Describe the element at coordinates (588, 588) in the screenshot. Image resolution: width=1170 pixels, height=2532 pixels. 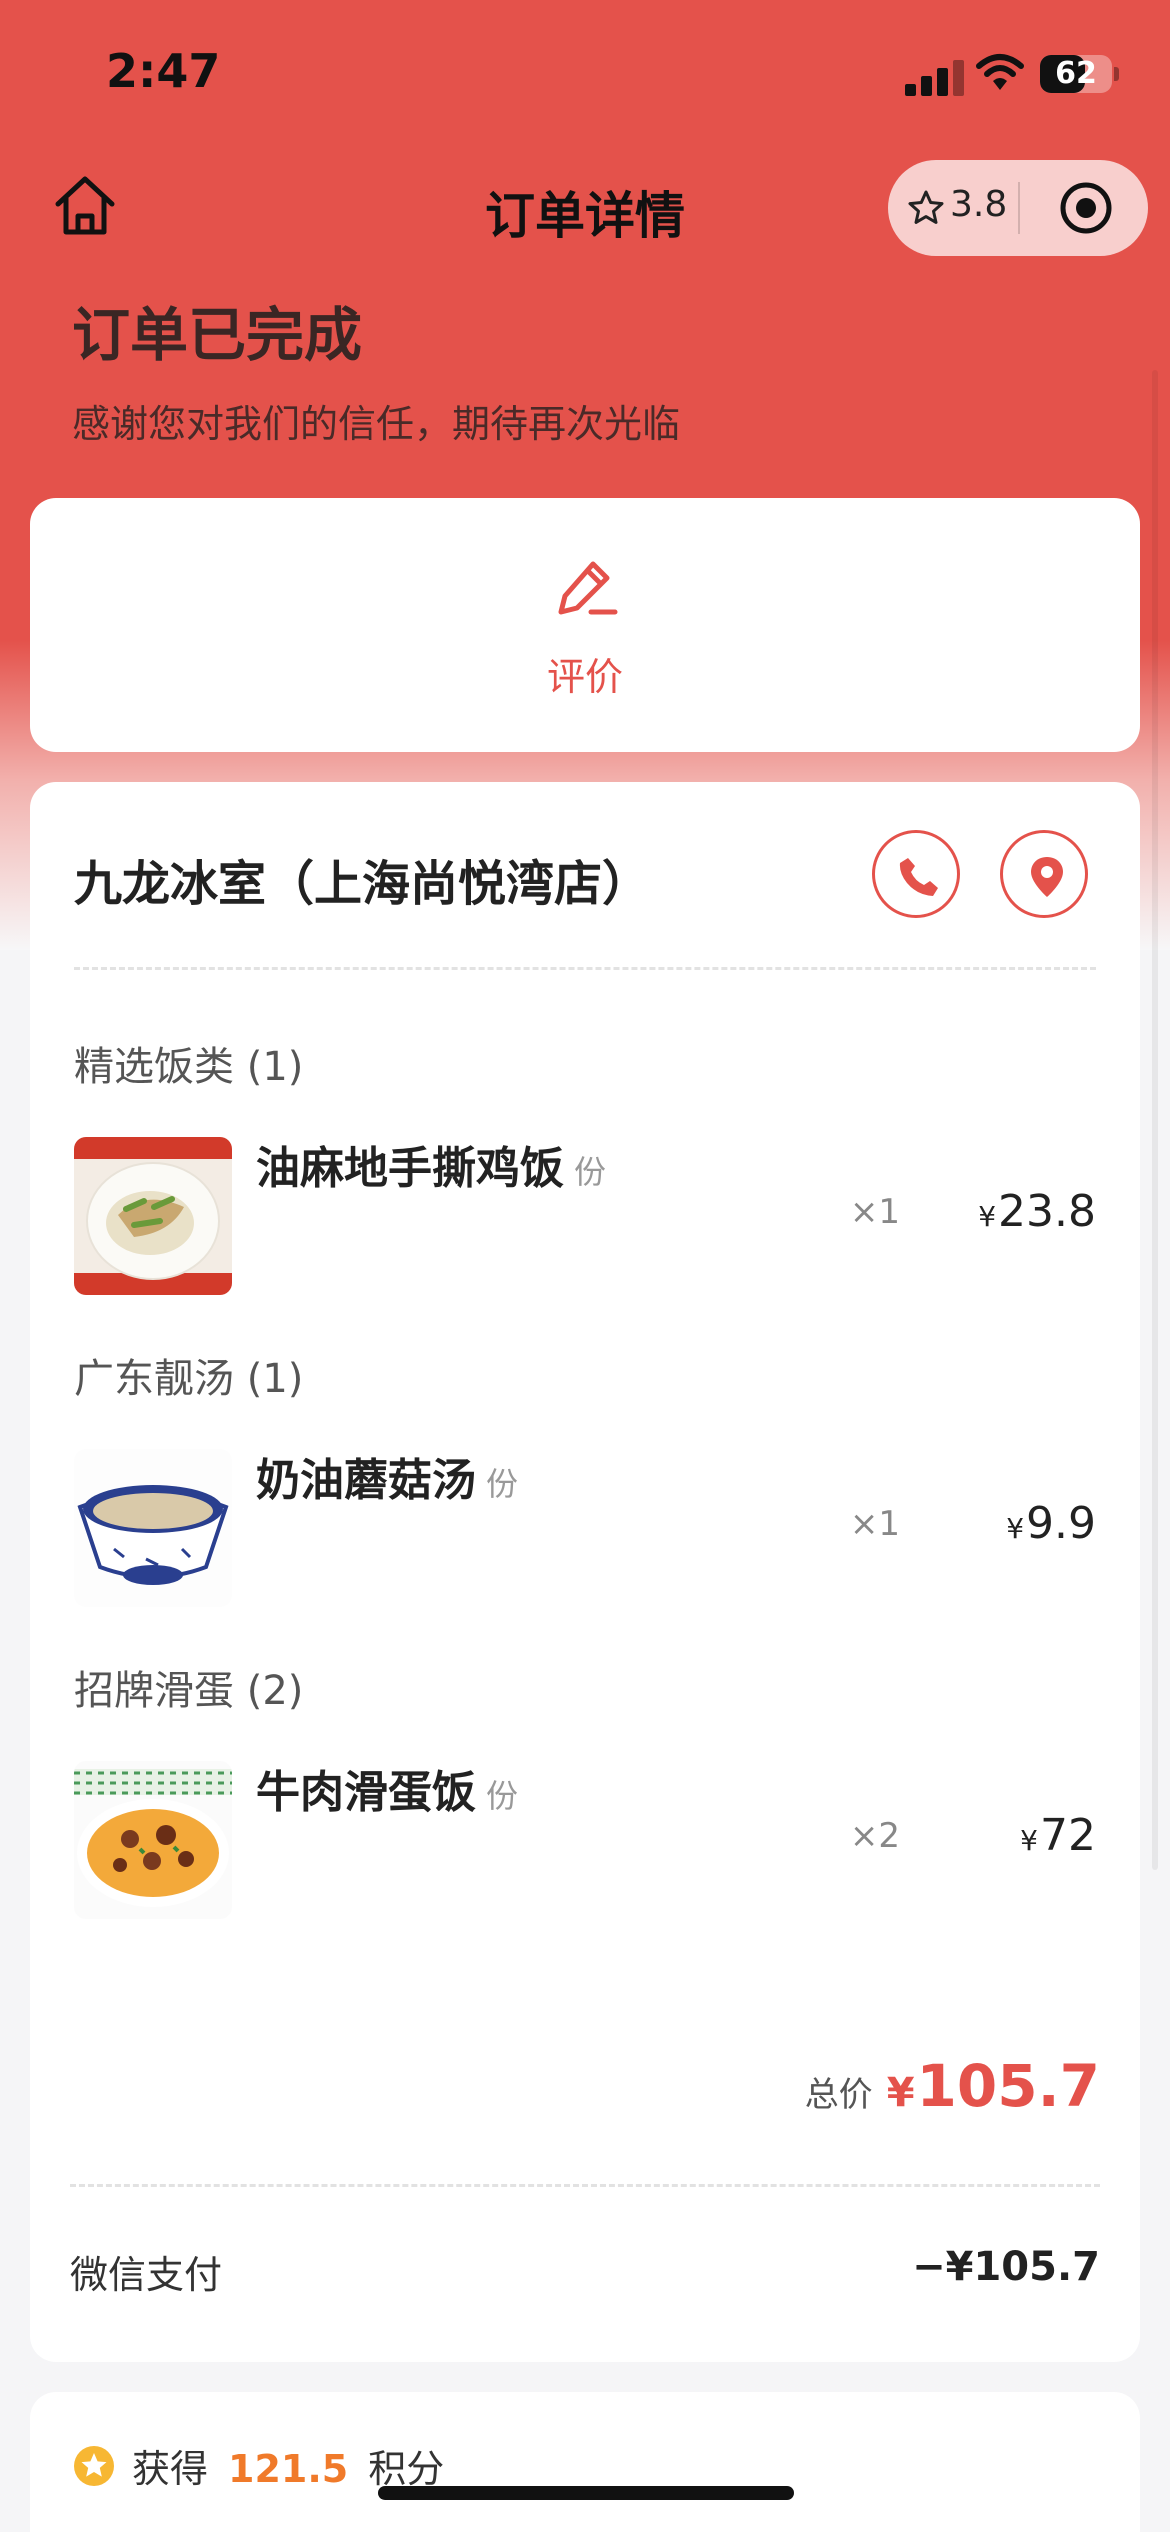
I see `edit-icon` at that location.